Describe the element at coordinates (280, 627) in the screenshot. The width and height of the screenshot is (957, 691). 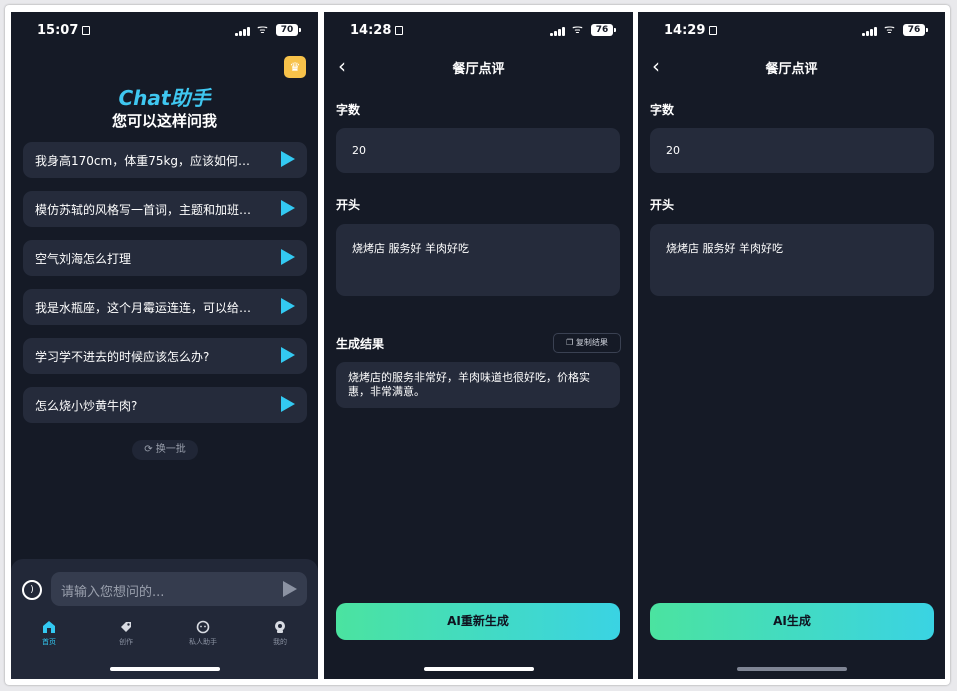
I see `profile-icon` at that location.